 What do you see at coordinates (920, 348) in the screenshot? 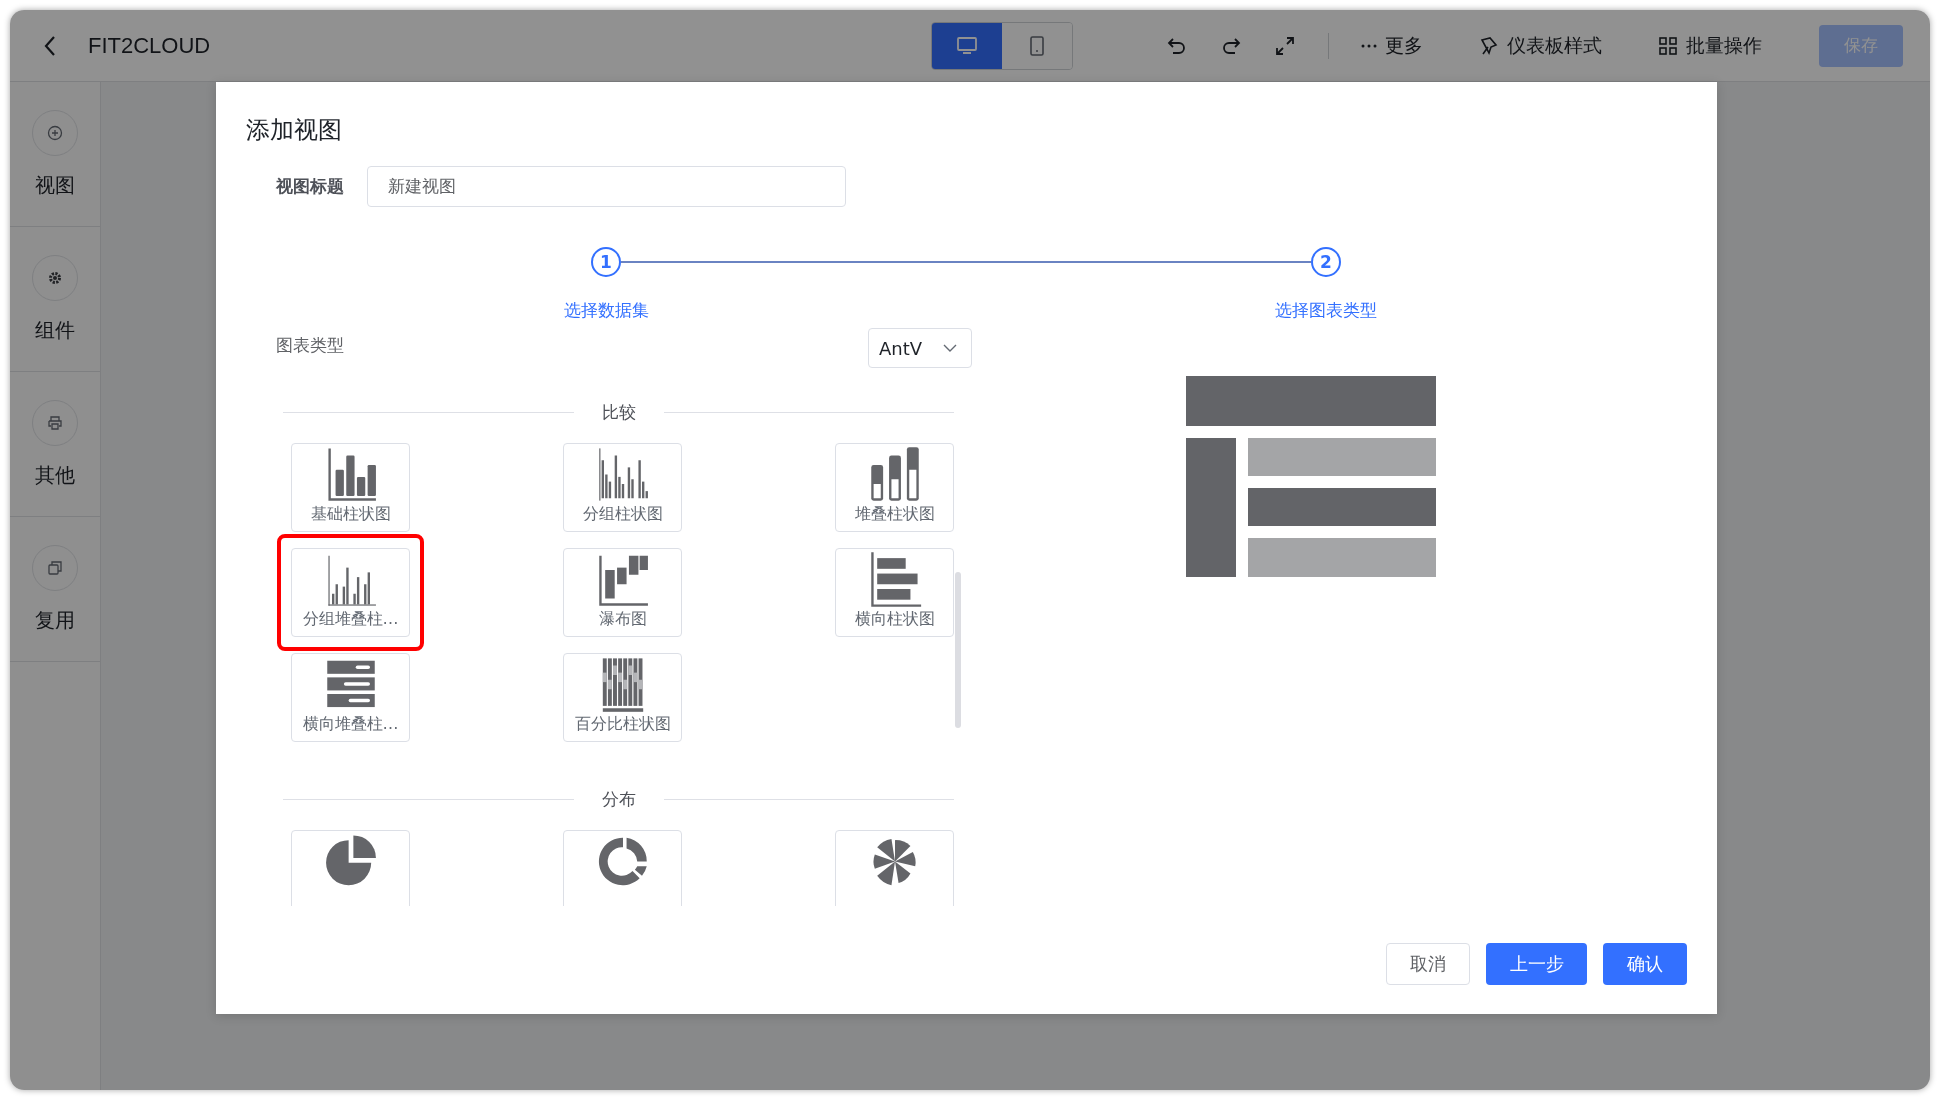
I see `library-select: AntV` at bounding box center [920, 348].